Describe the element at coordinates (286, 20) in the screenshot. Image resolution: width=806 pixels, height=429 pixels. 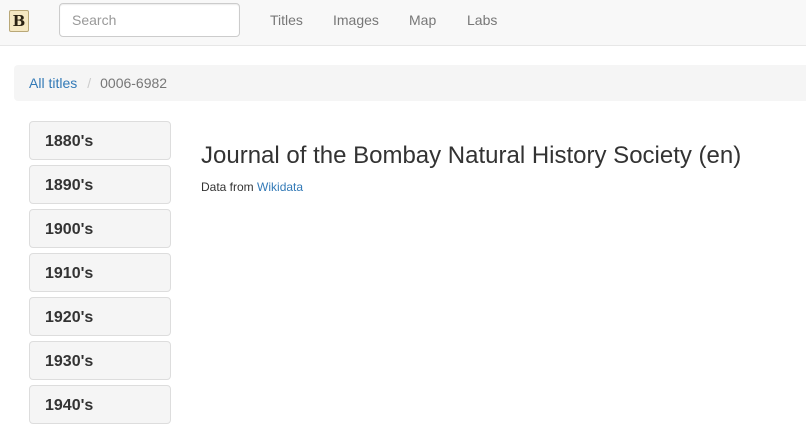
I see `nav-link-titles: Titles` at that location.